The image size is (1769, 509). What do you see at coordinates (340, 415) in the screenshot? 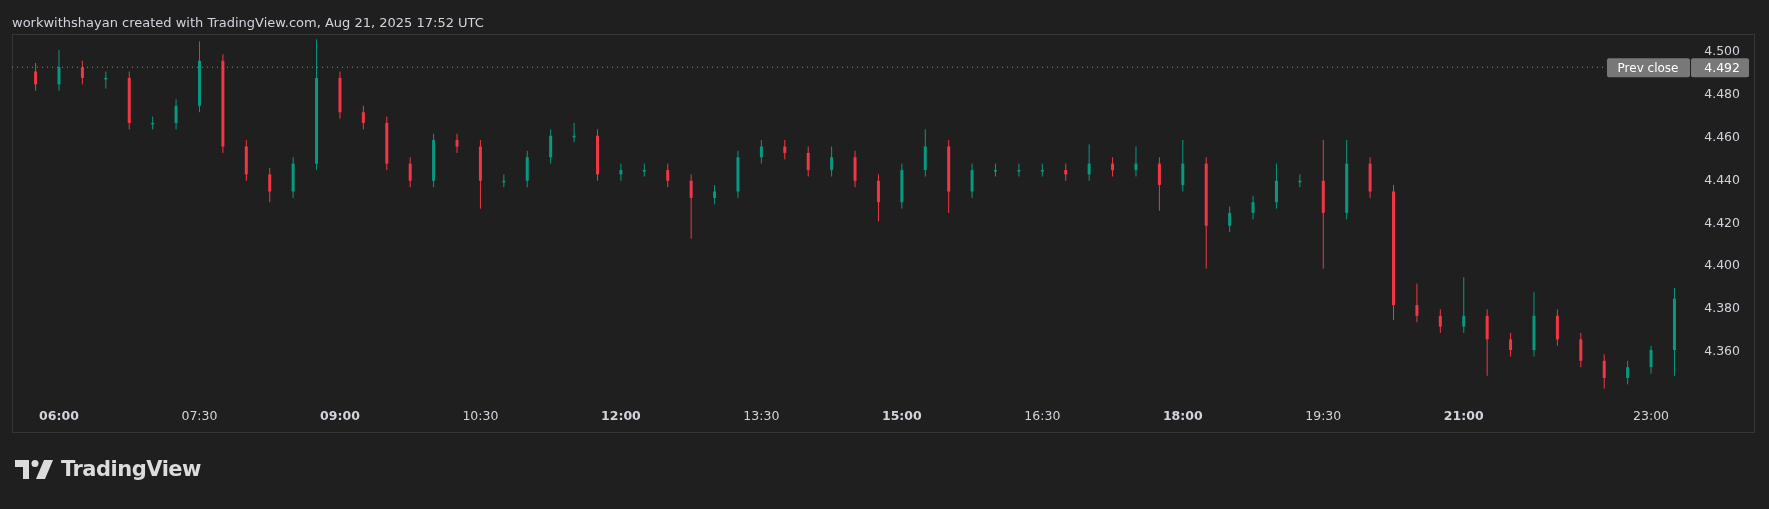
I see `time-axis-label: 09:00` at bounding box center [340, 415].